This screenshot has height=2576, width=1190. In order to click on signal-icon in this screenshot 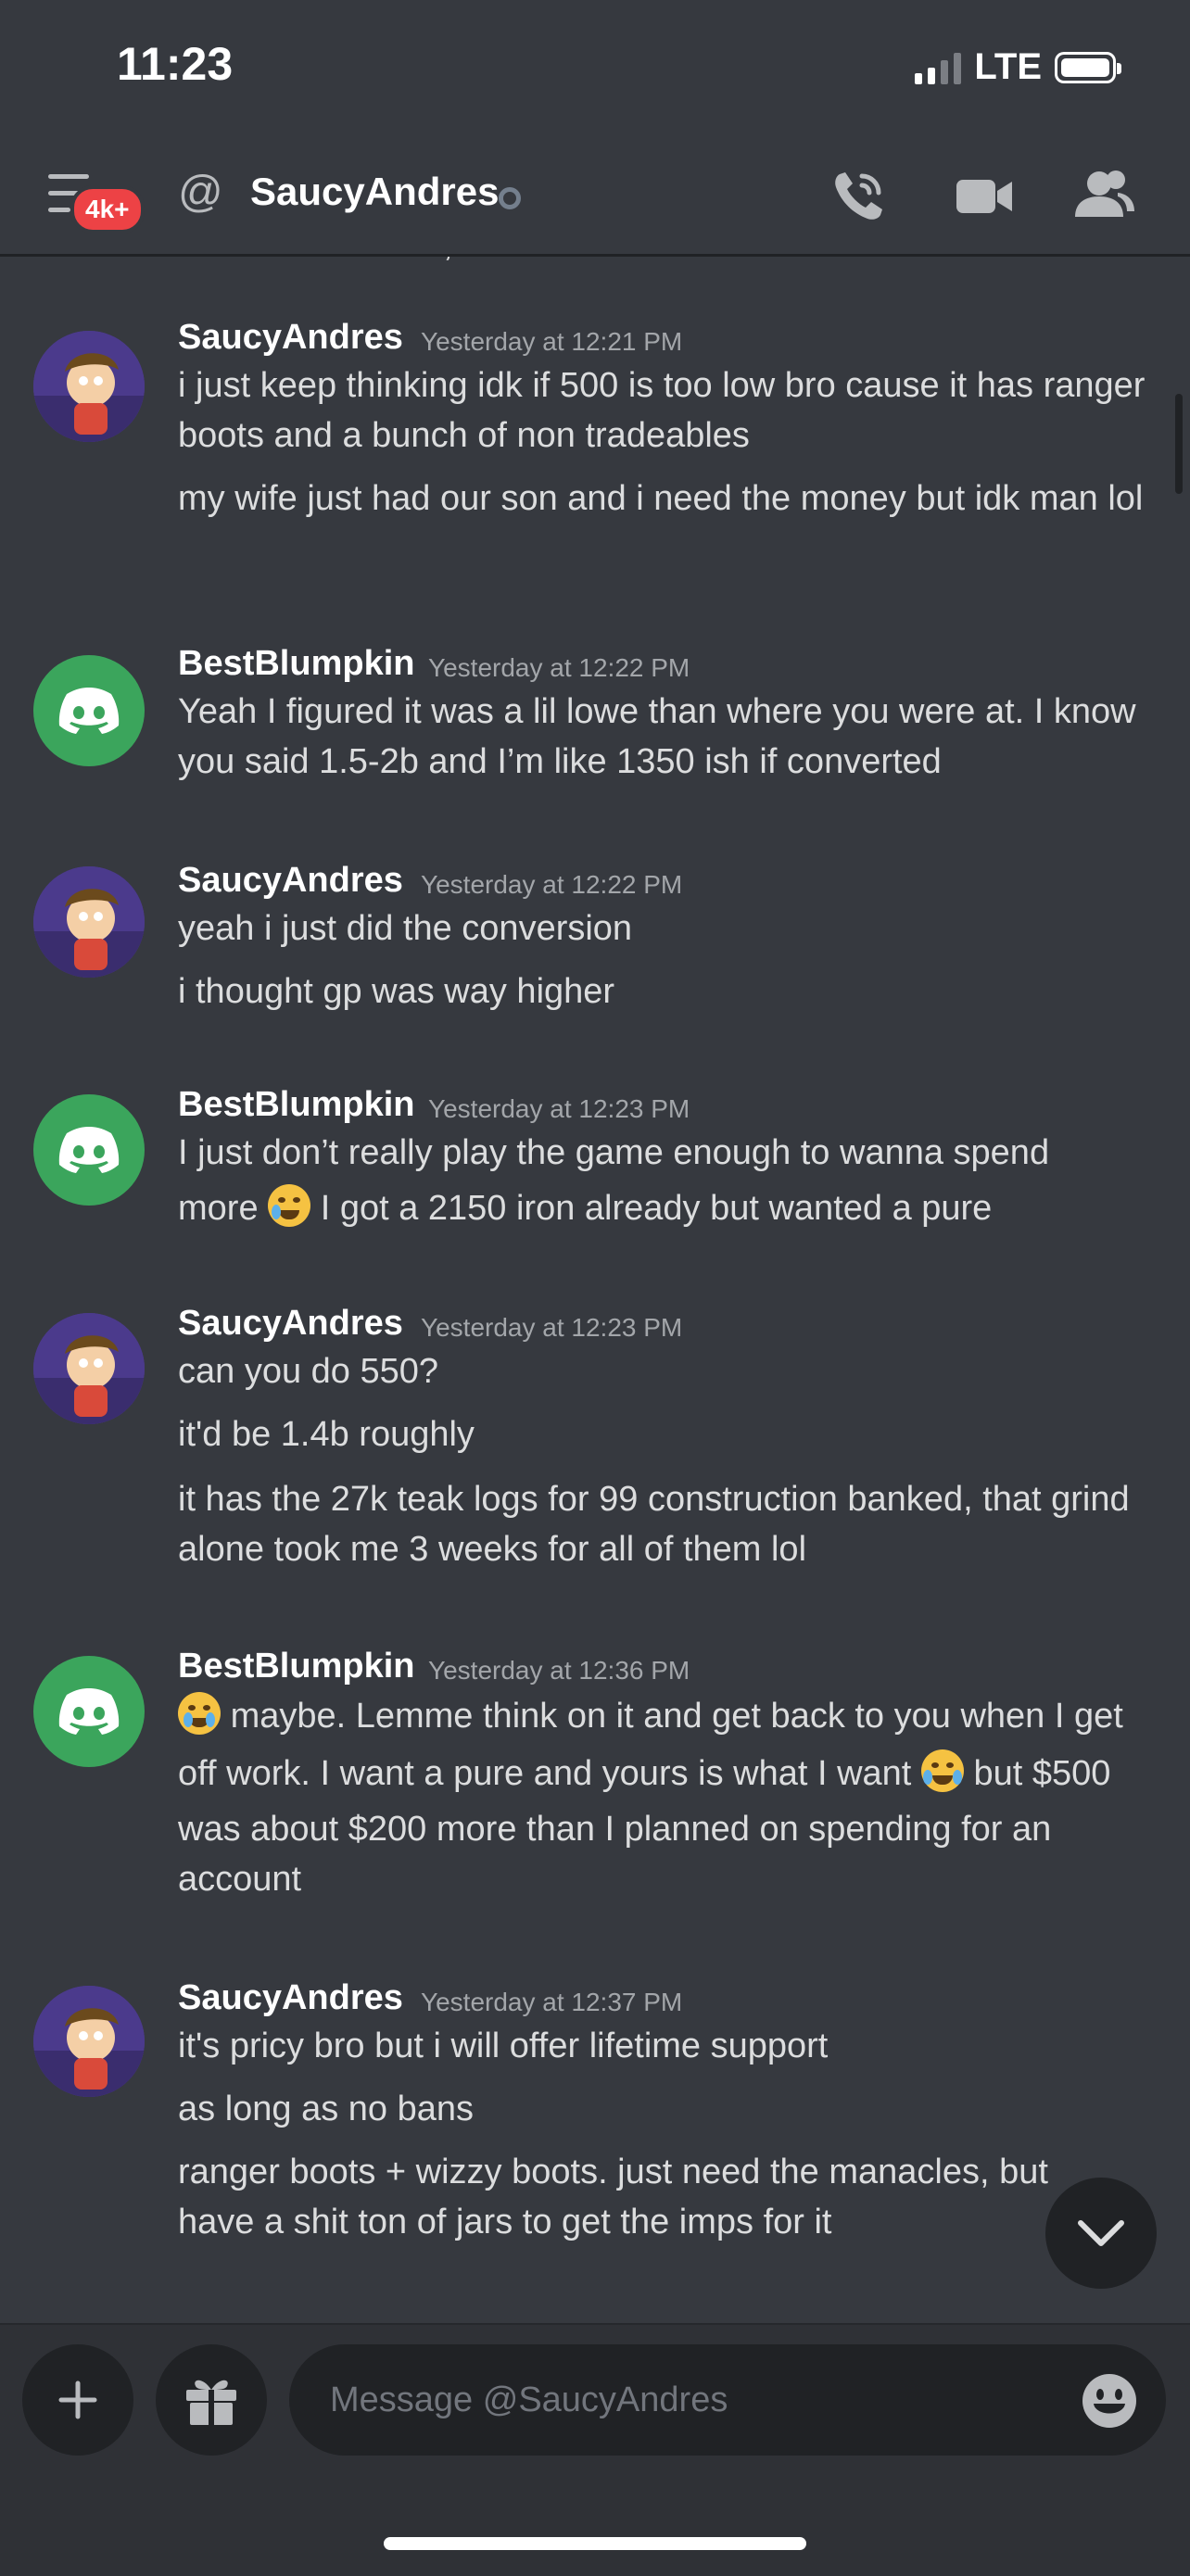, I will do `click(938, 68)`.